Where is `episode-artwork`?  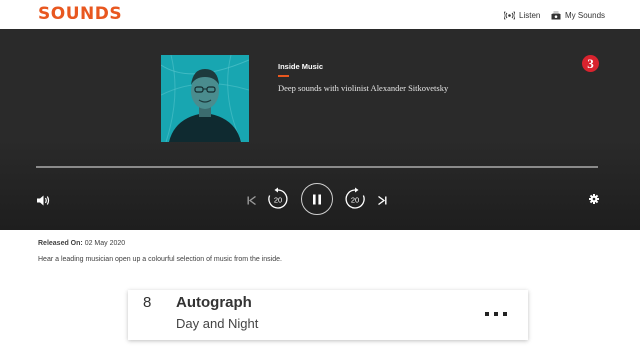 episode-artwork is located at coordinates (205, 98).